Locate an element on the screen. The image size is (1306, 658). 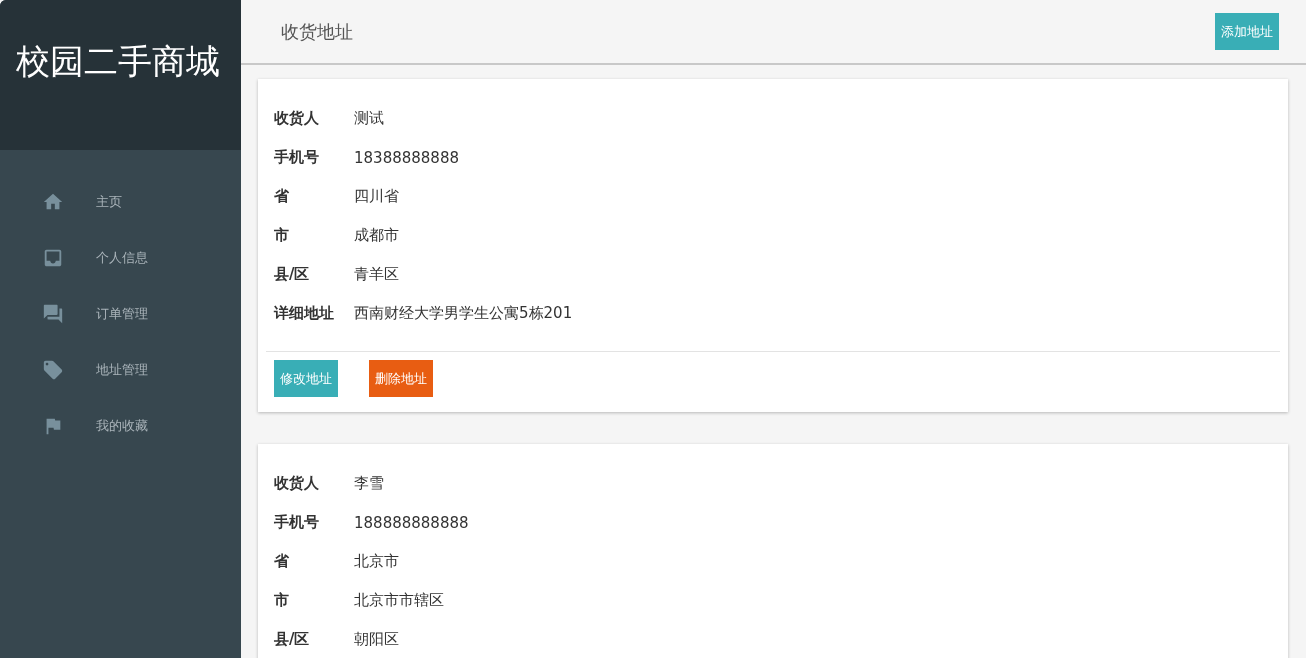
delete-address-button: 删除地址 is located at coordinates (401, 378).